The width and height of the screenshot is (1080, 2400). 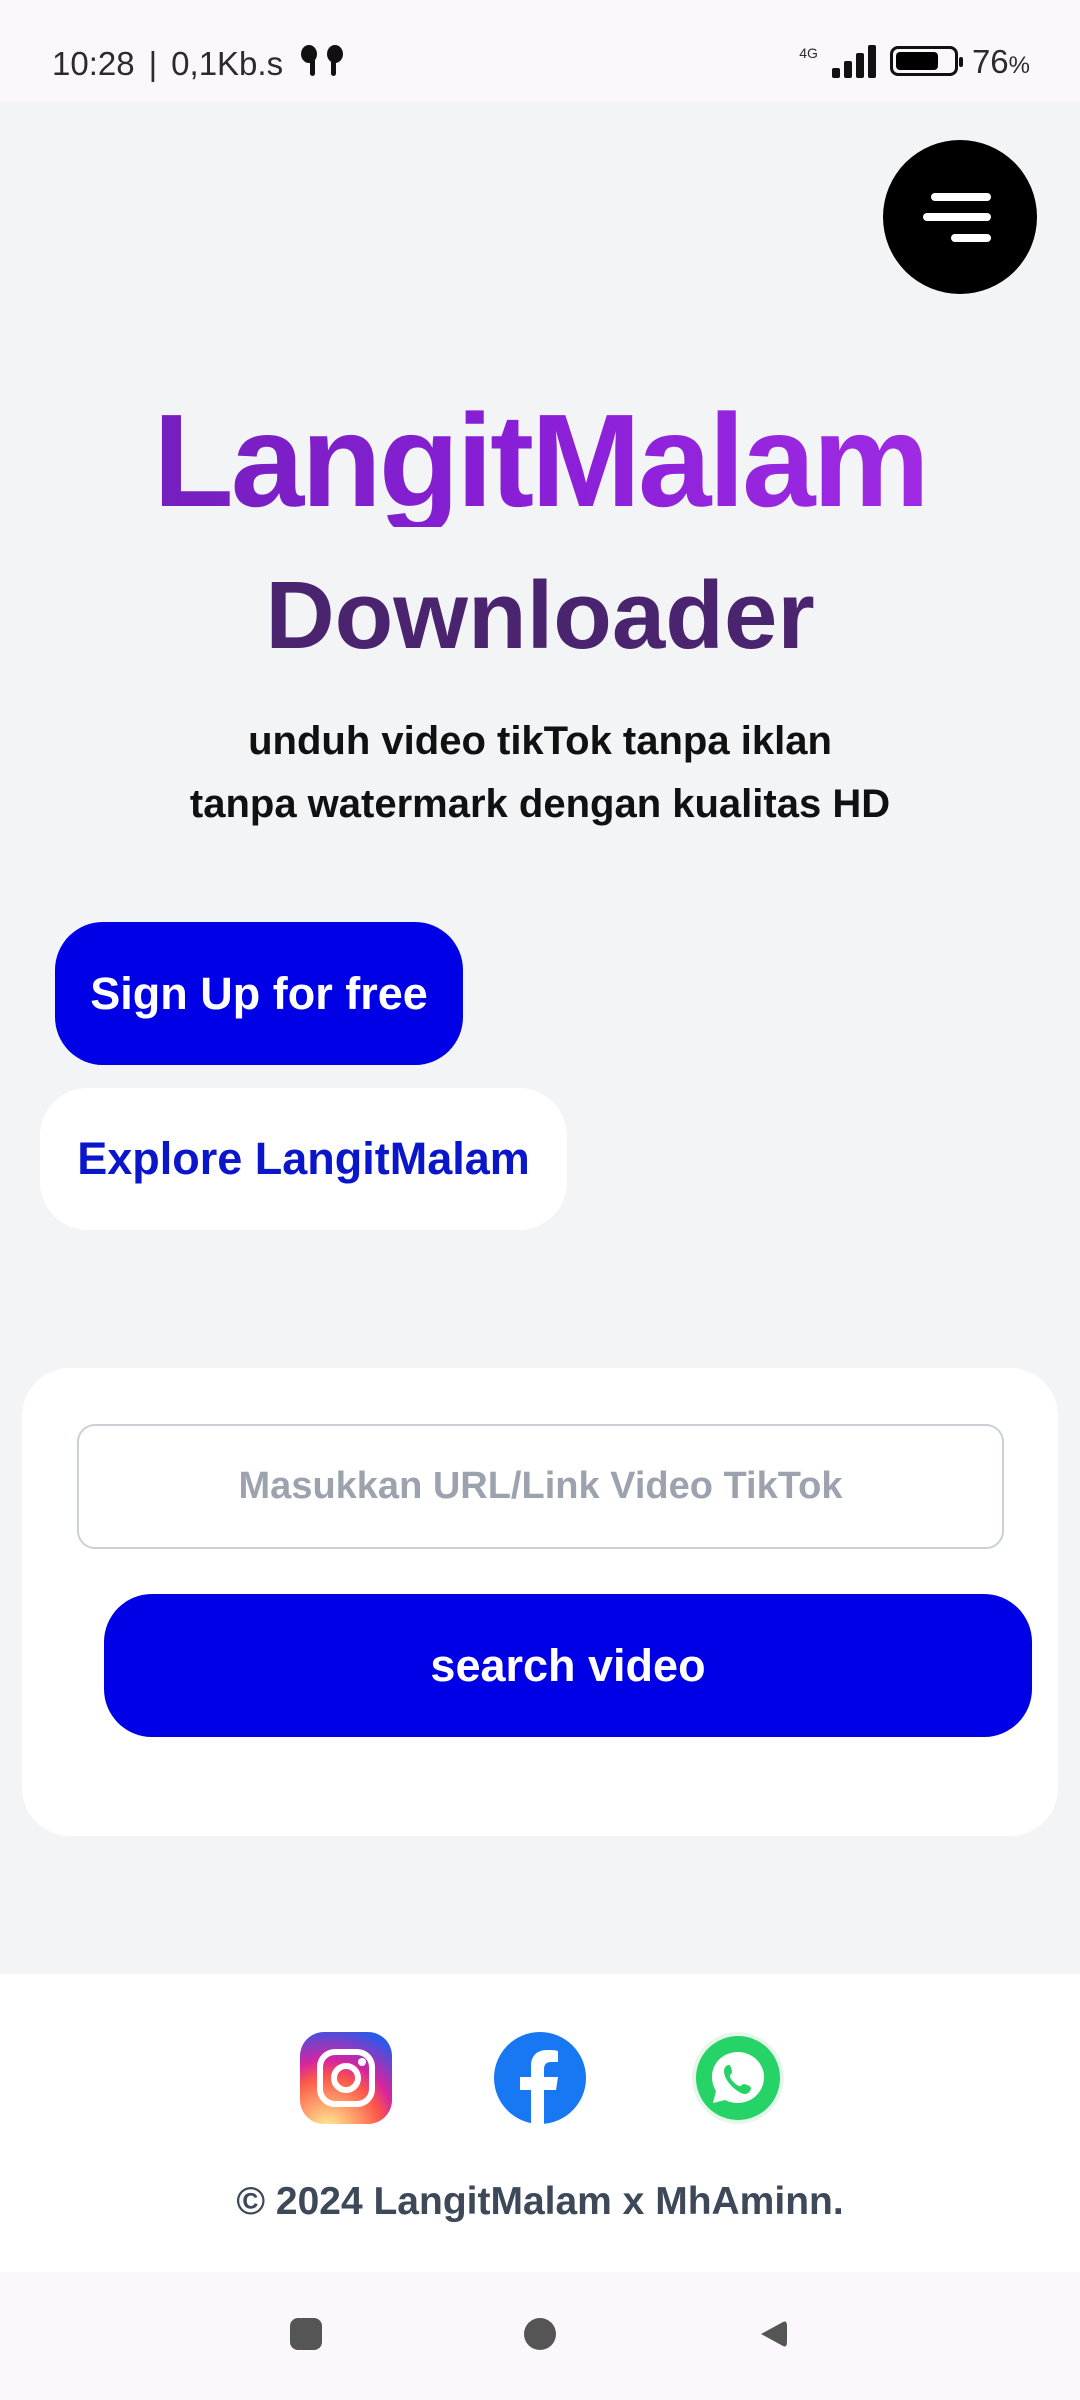 I want to click on tagline-line1: unduh video tikTok tanpa iklan, so click(x=540, y=741).